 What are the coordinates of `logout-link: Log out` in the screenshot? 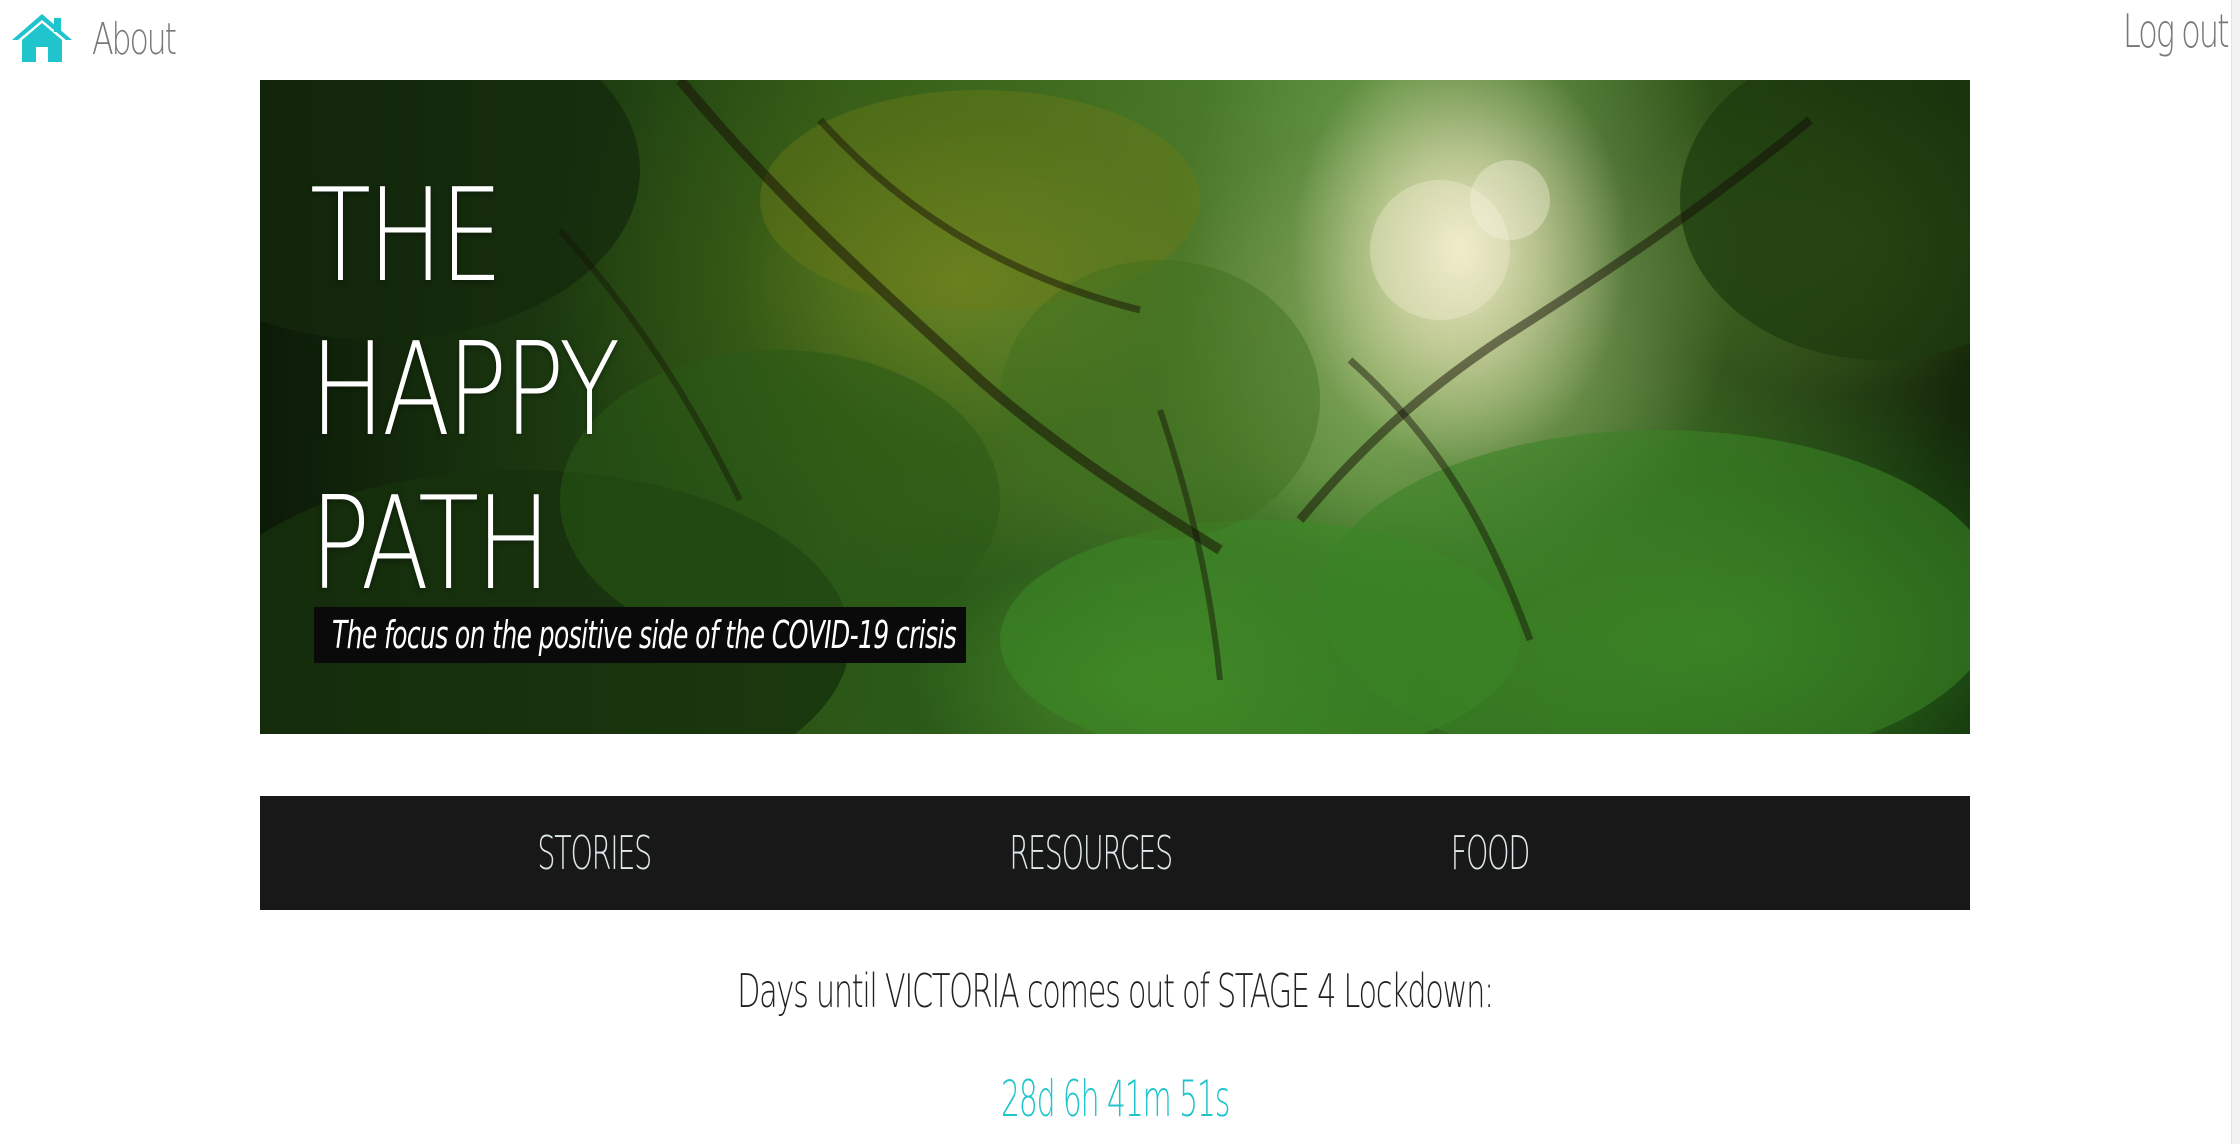 It's located at (2176, 31).